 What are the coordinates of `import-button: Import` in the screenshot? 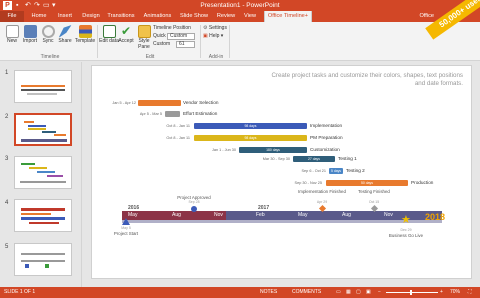 It's located at (30, 38).